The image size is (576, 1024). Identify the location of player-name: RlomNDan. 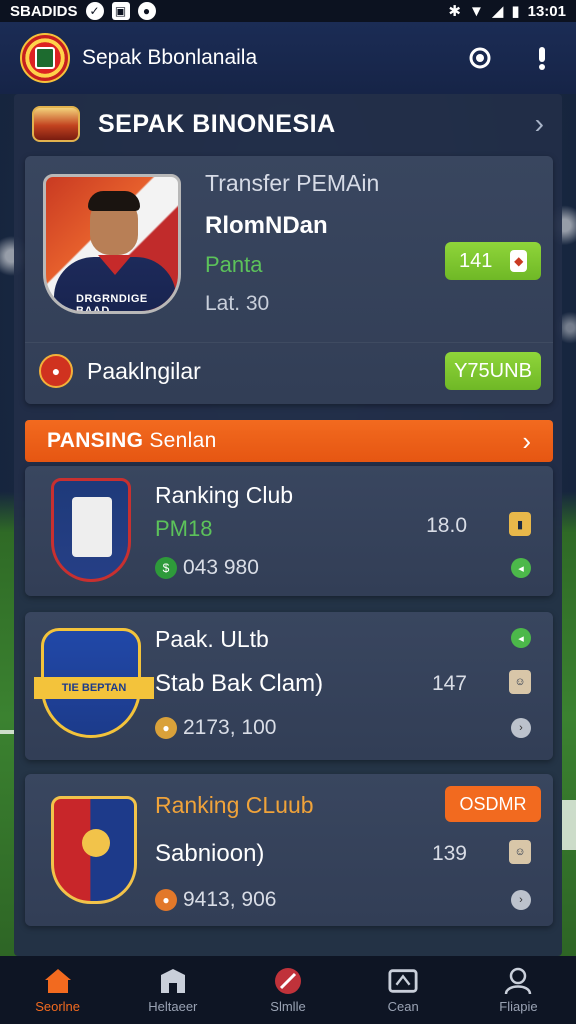
(266, 225).